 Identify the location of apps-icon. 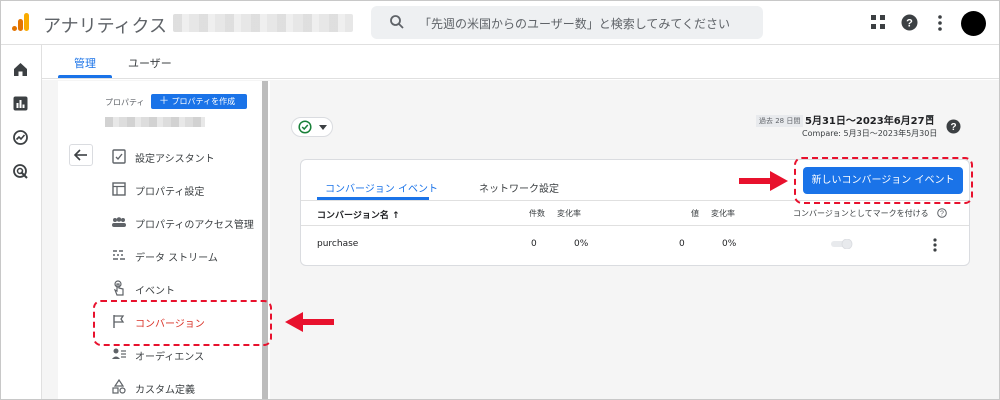
(878, 22).